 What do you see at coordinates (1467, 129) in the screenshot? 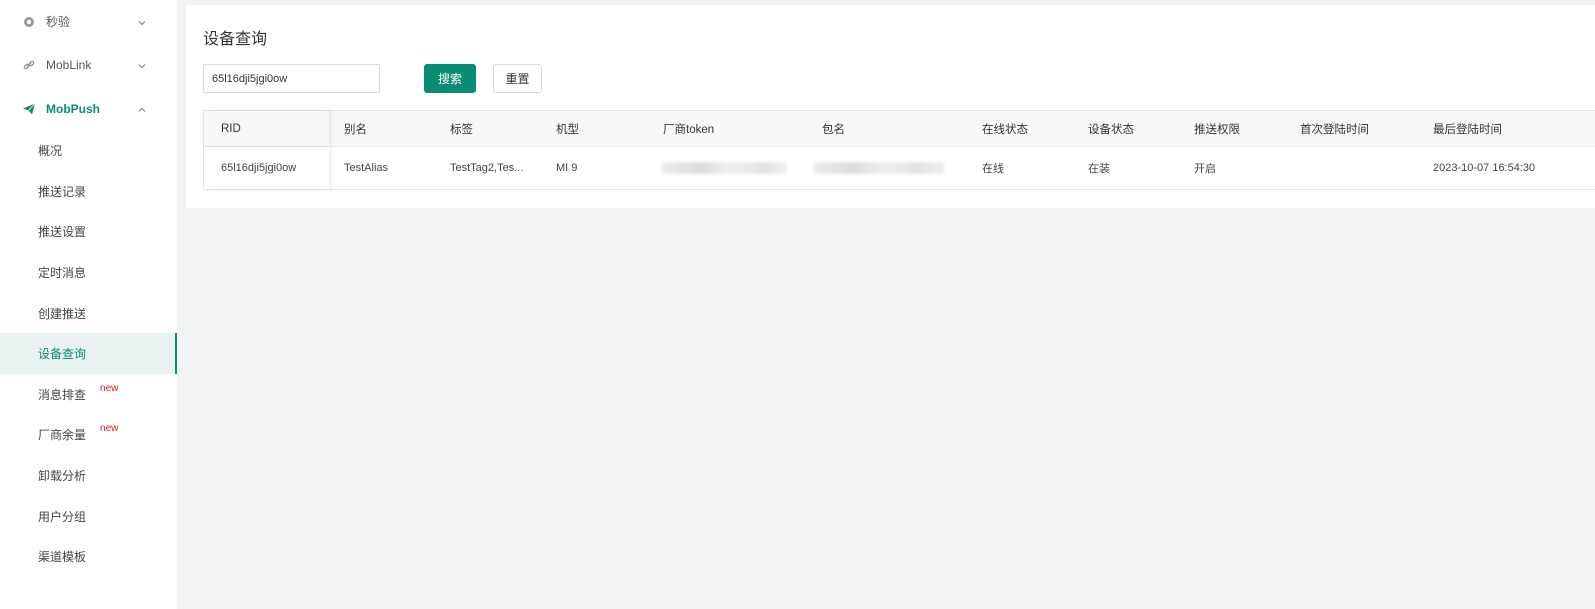
I see `header-last-login: 最后登陆时间` at bounding box center [1467, 129].